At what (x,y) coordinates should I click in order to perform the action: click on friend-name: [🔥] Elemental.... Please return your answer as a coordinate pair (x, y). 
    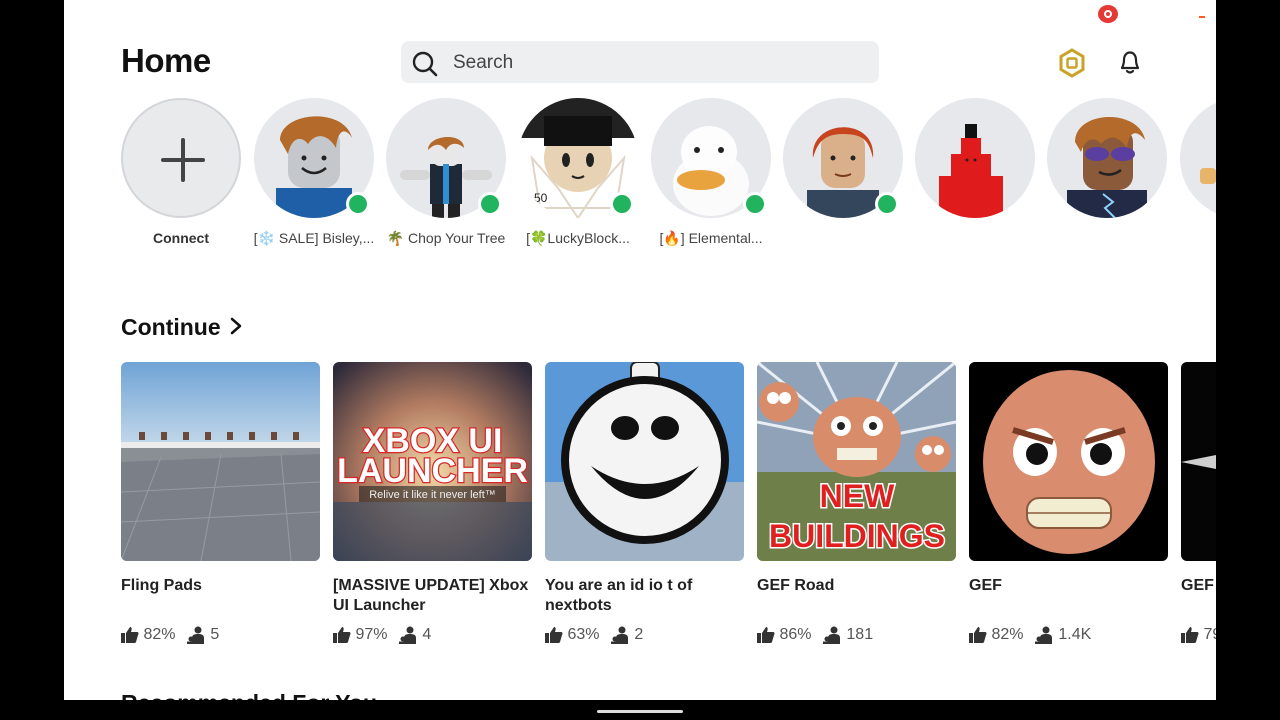
    Looking at the image, I should click on (711, 238).